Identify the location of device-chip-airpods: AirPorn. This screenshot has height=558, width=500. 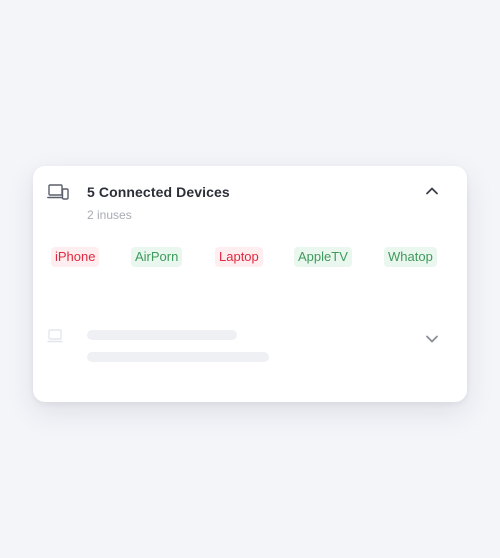
(157, 257).